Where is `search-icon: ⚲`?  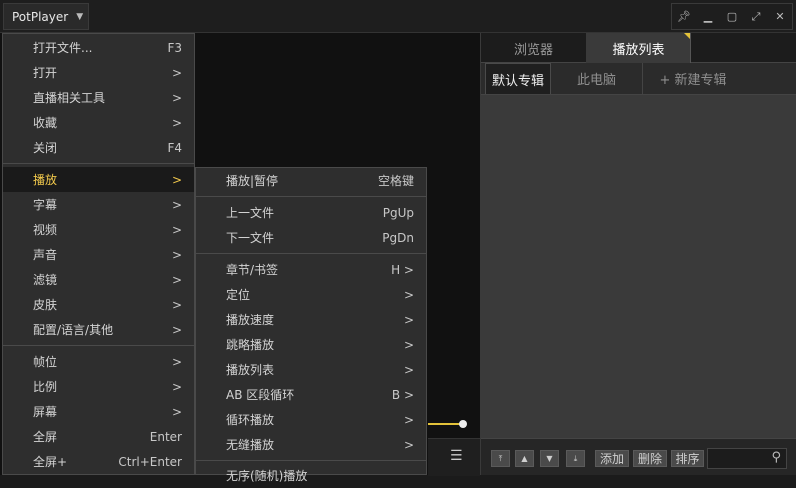
search-icon: ⚲ is located at coordinates (776, 457).